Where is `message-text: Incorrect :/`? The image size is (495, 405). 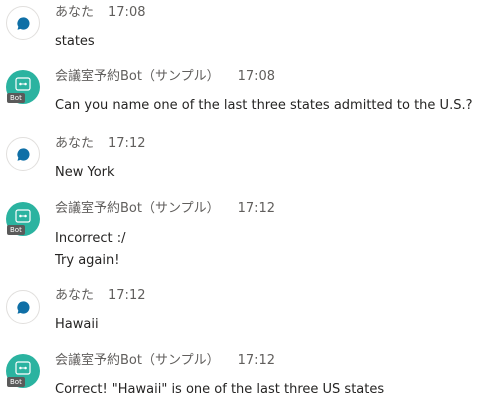 message-text: Incorrect :/ is located at coordinates (90, 238).